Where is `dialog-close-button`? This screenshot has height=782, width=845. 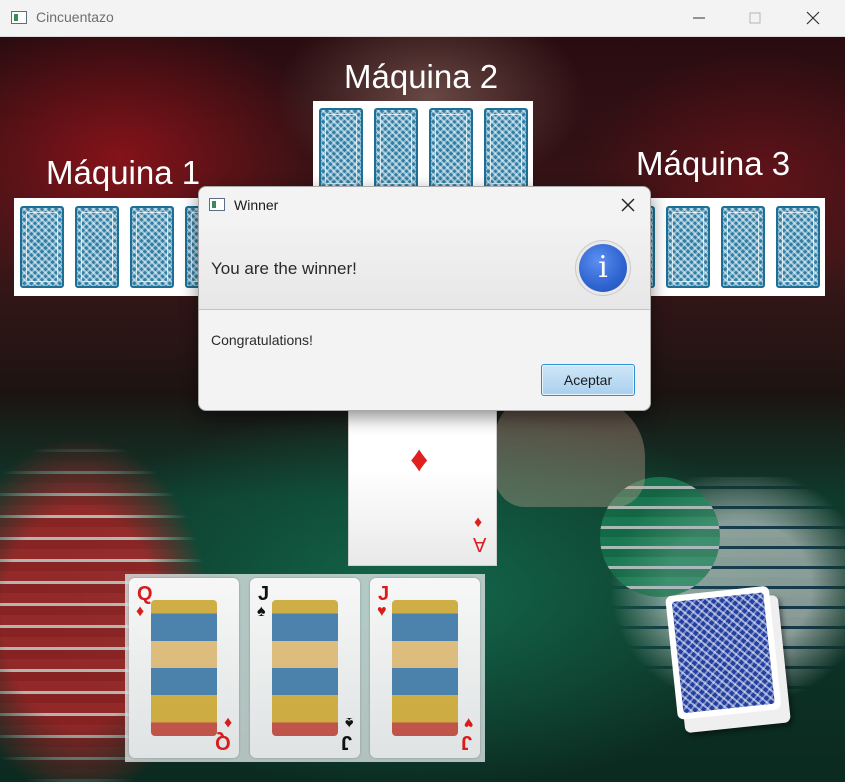 dialog-close-button is located at coordinates (628, 205).